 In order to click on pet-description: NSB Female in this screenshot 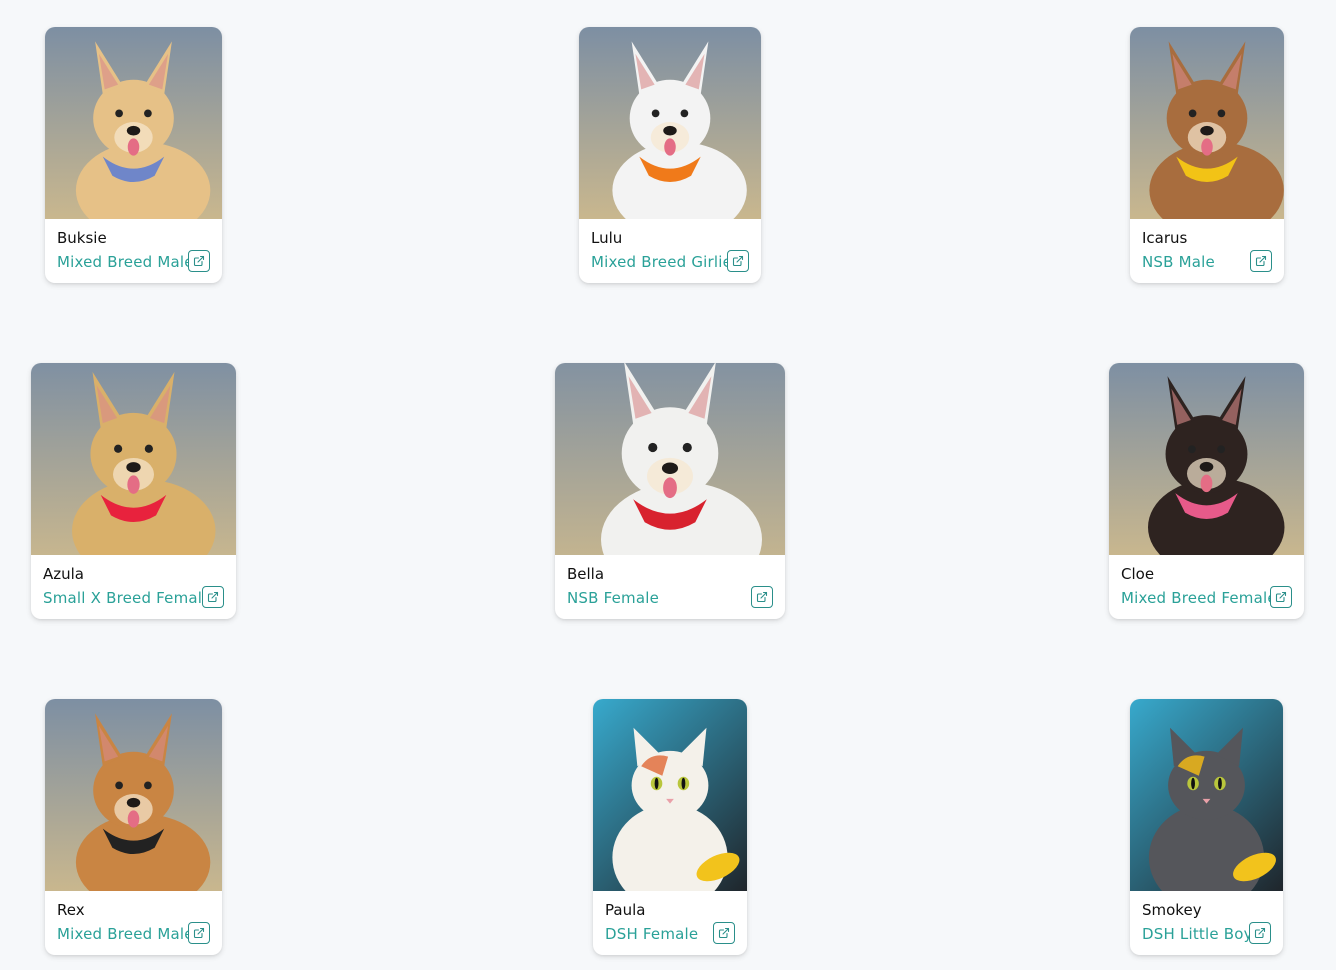, I will do `click(613, 598)`.